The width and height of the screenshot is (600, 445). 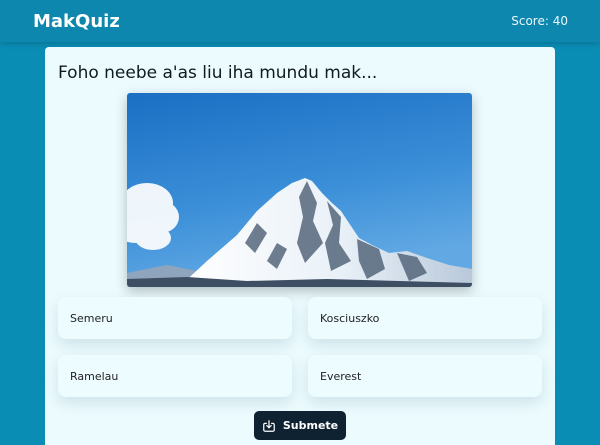 What do you see at coordinates (76, 21) in the screenshot?
I see `brand-logo: MakQuiz` at bounding box center [76, 21].